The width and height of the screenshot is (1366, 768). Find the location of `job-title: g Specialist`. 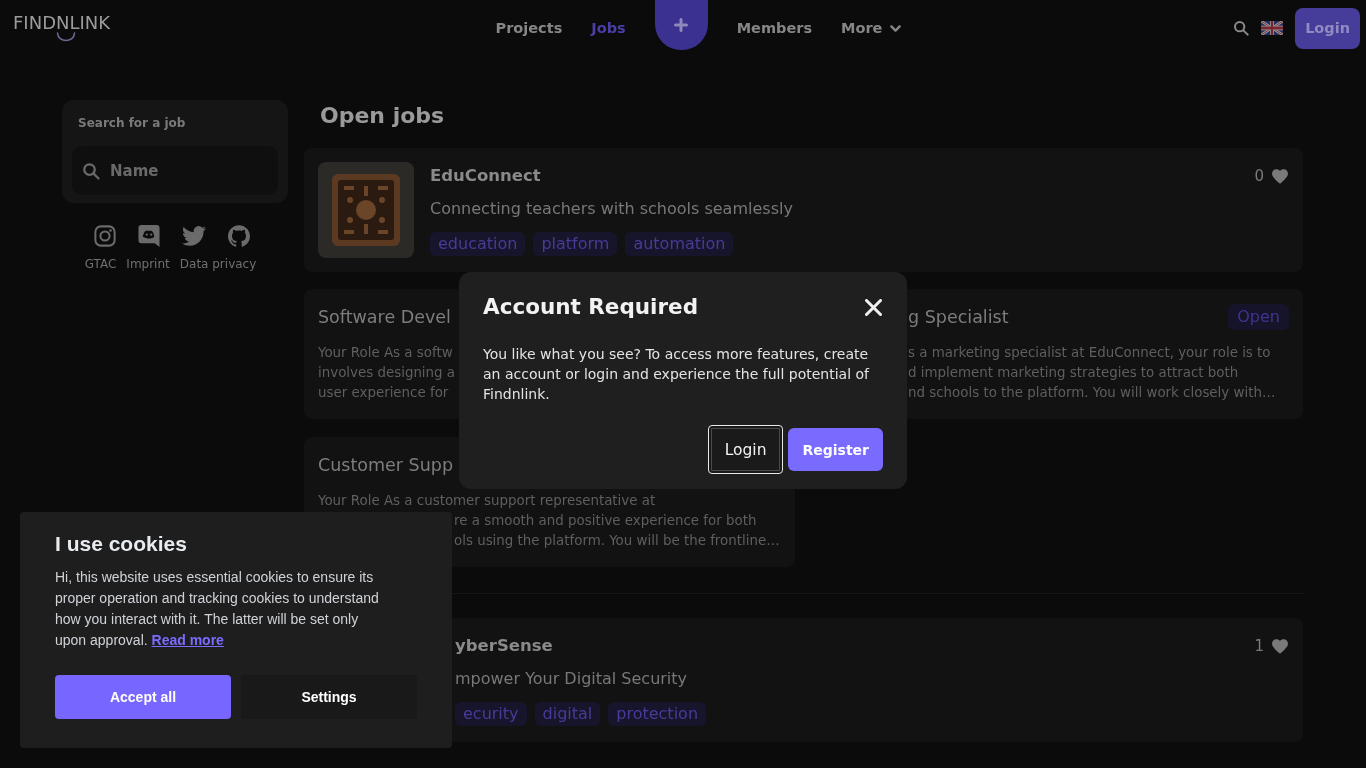

job-title: g Specialist is located at coordinates (958, 317).